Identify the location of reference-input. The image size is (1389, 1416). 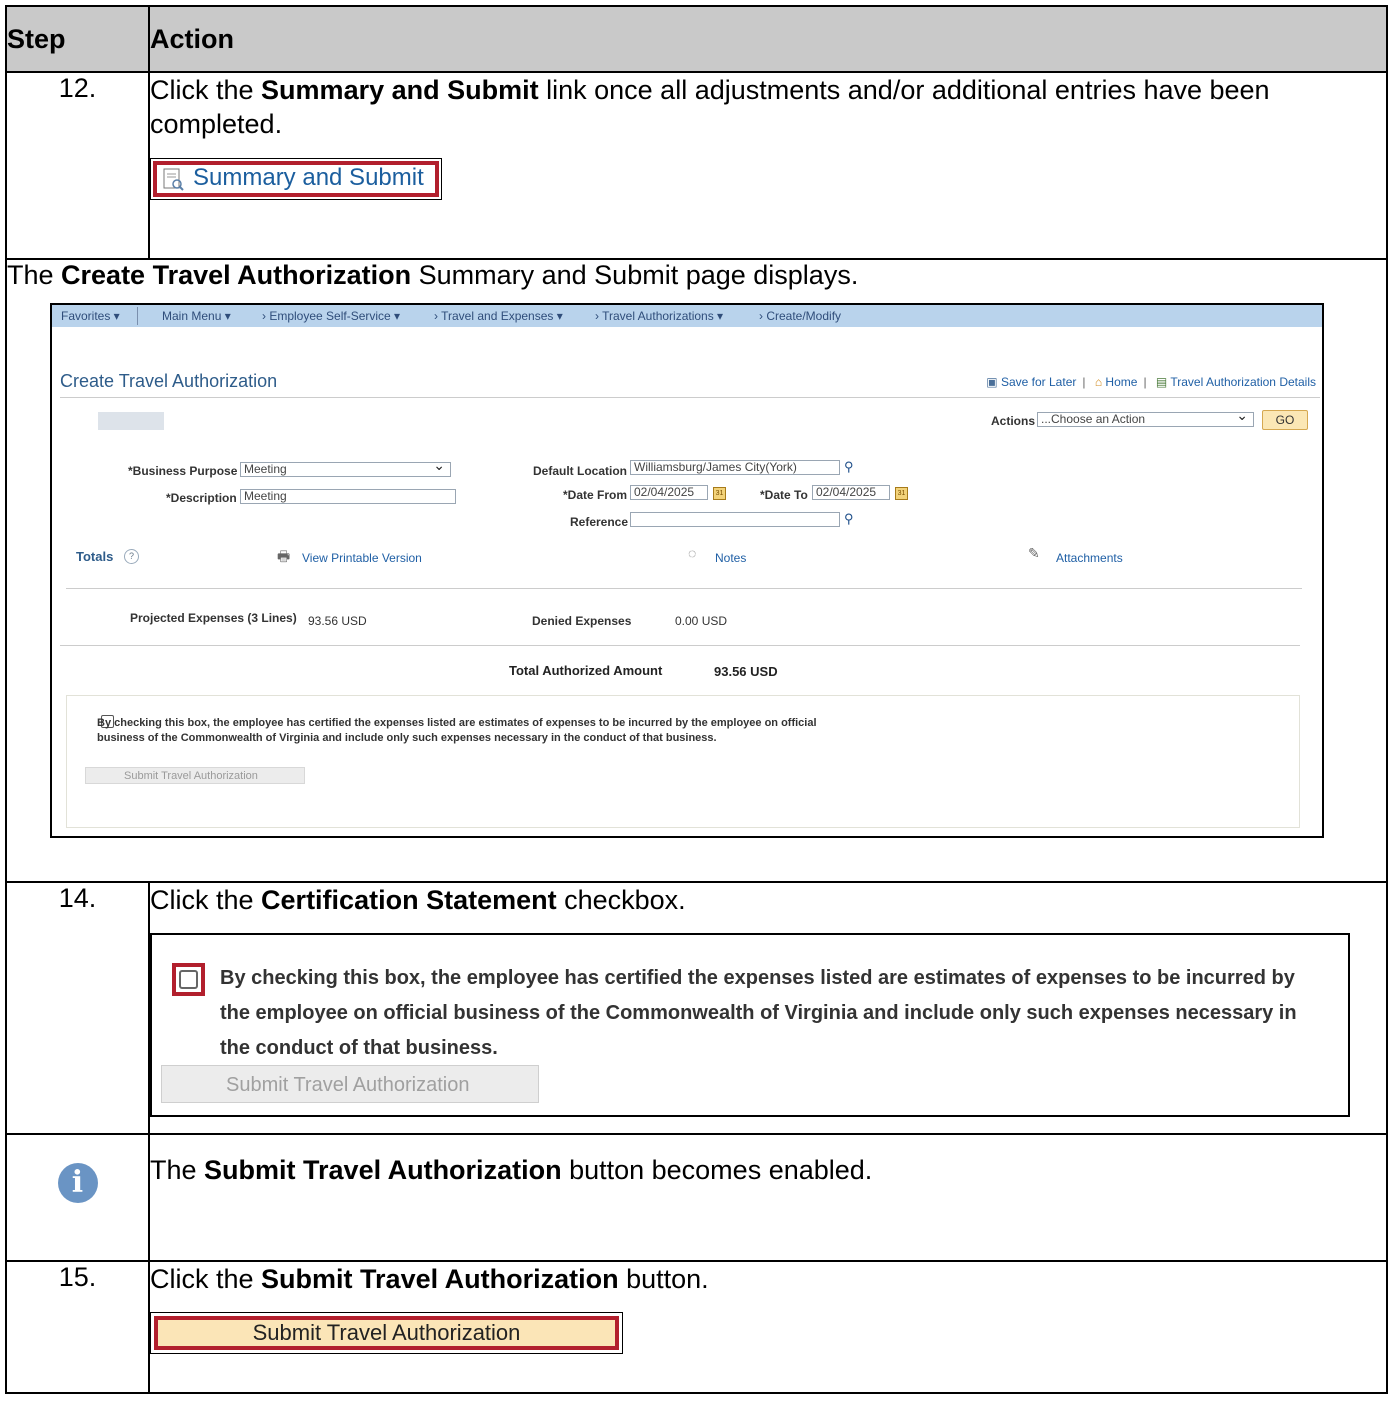
(735, 519).